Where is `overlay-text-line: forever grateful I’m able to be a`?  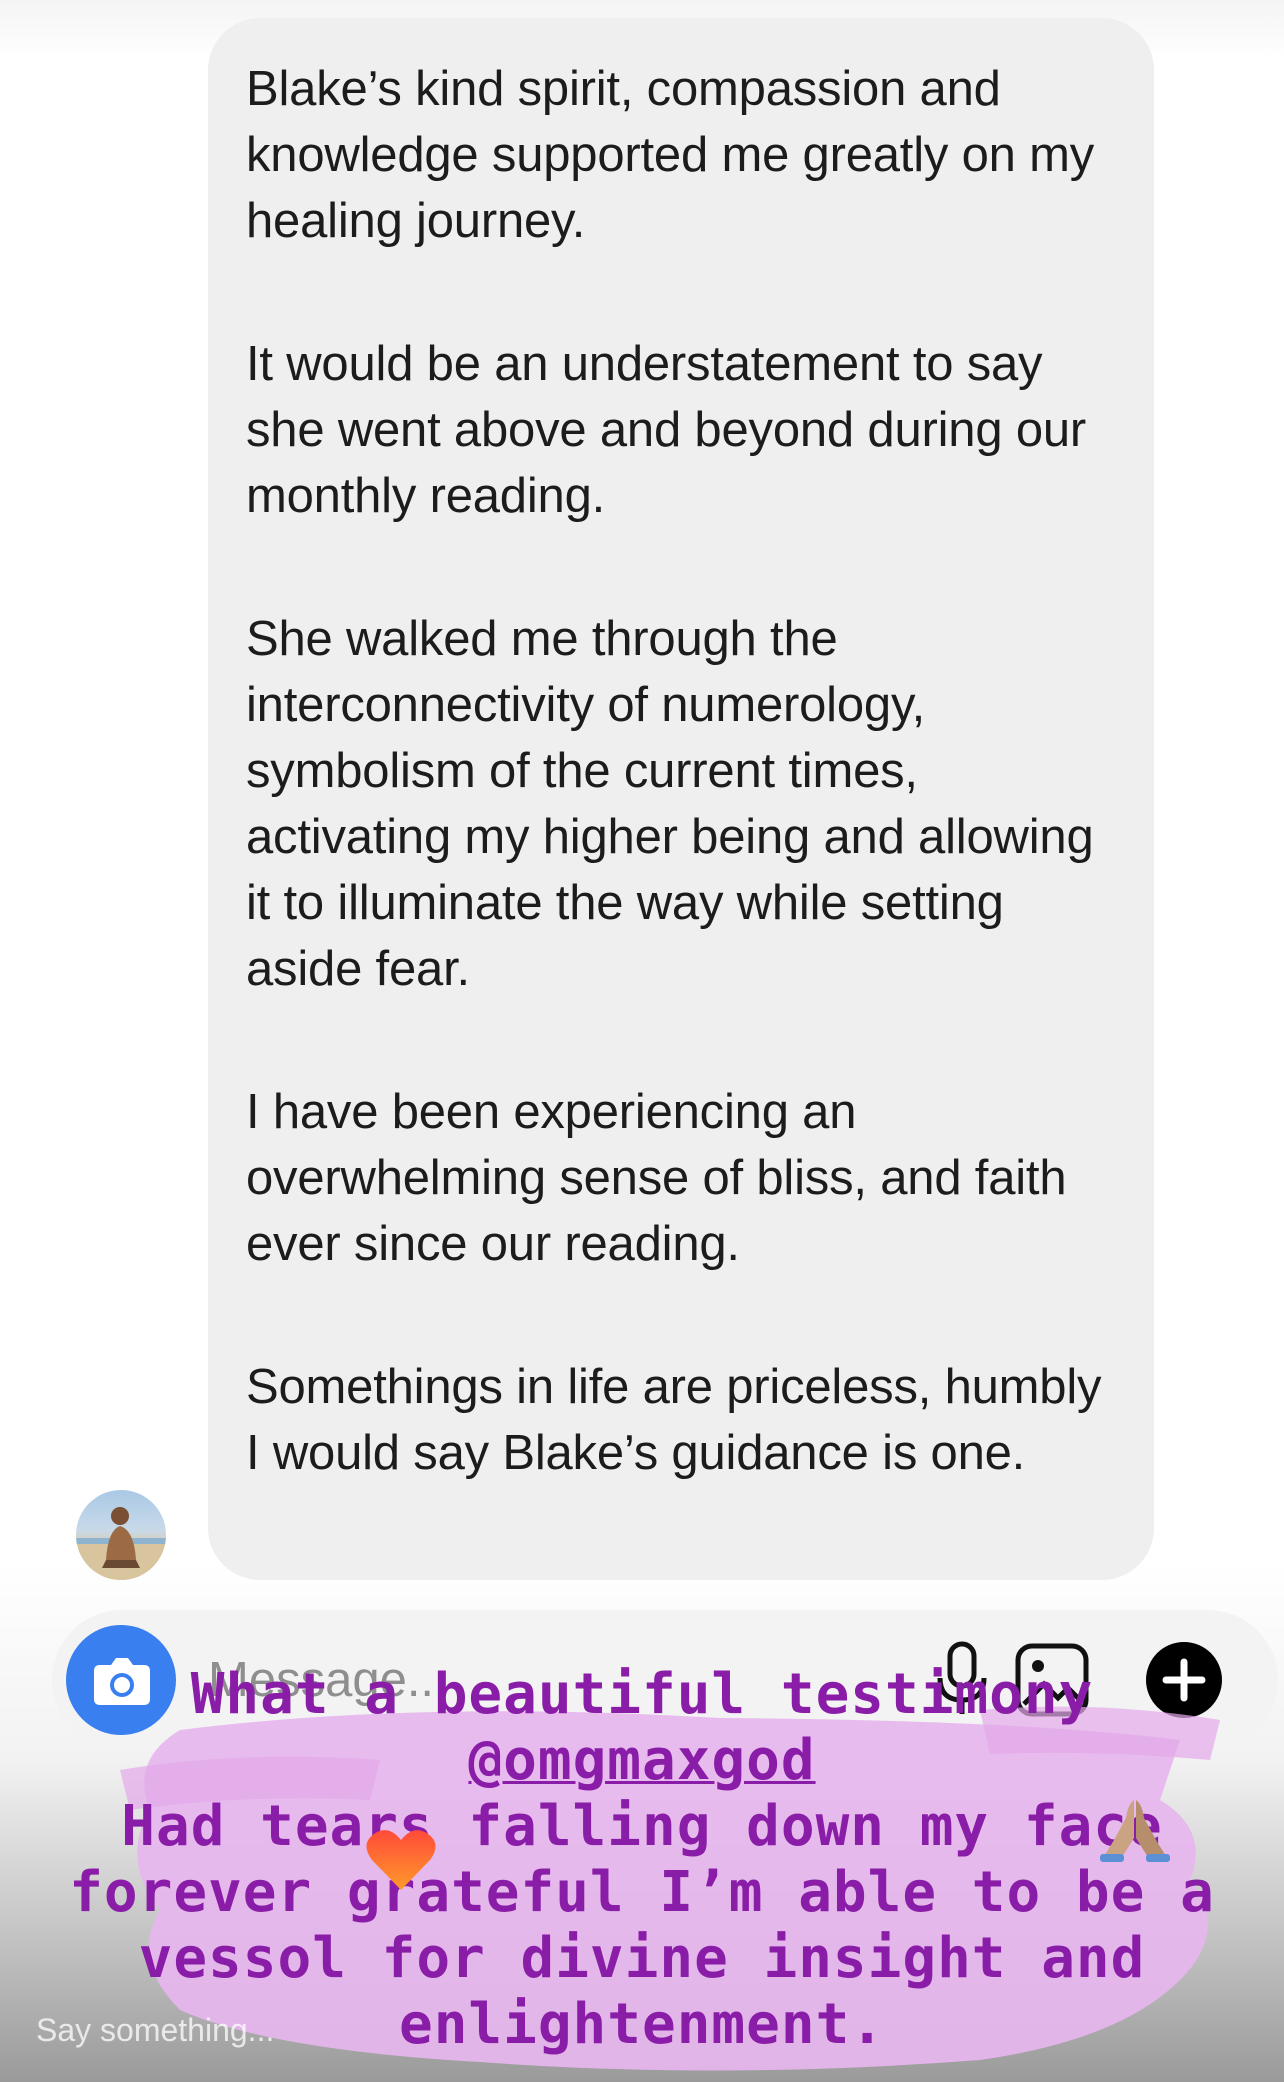
overlay-text-line: forever grateful I’m able to be a is located at coordinates (642, 1892).